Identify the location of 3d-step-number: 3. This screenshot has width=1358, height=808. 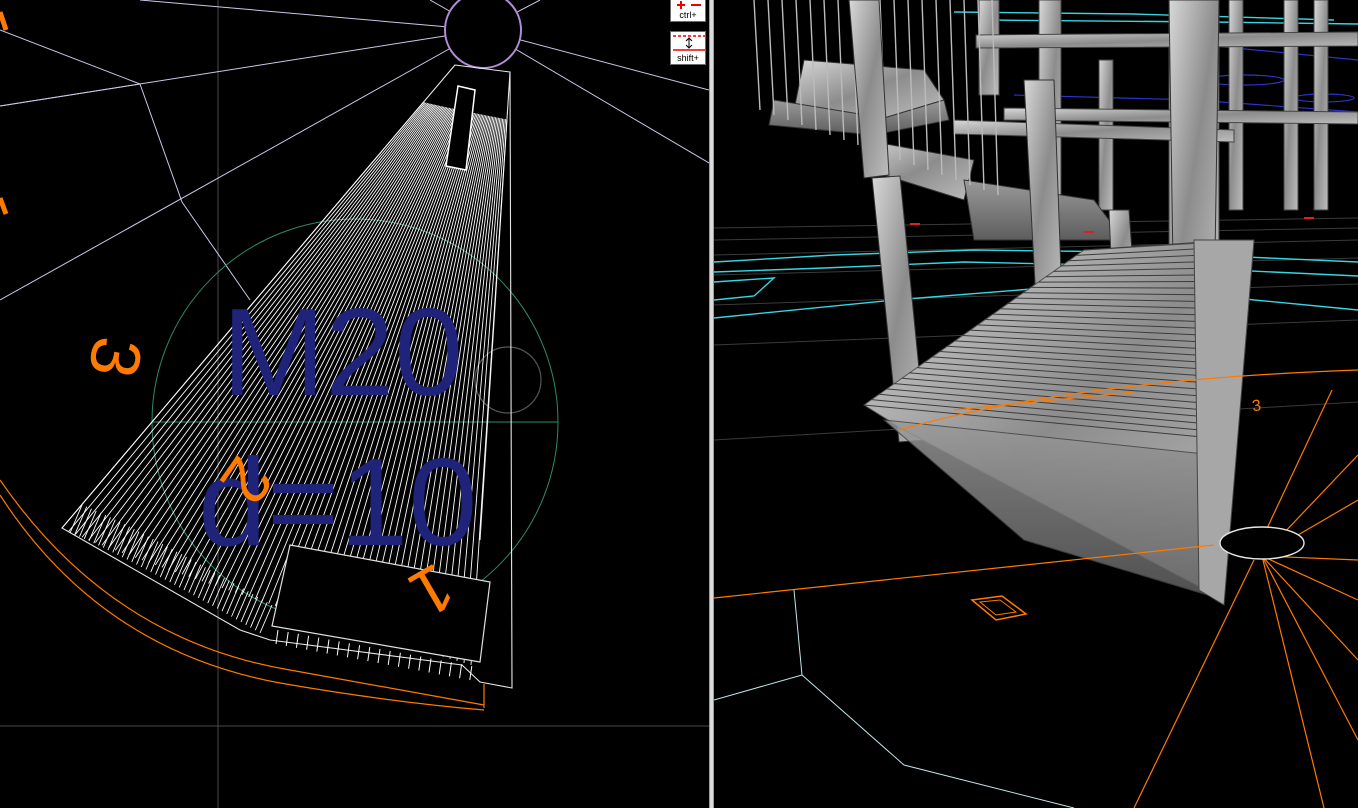
(1256, 406).